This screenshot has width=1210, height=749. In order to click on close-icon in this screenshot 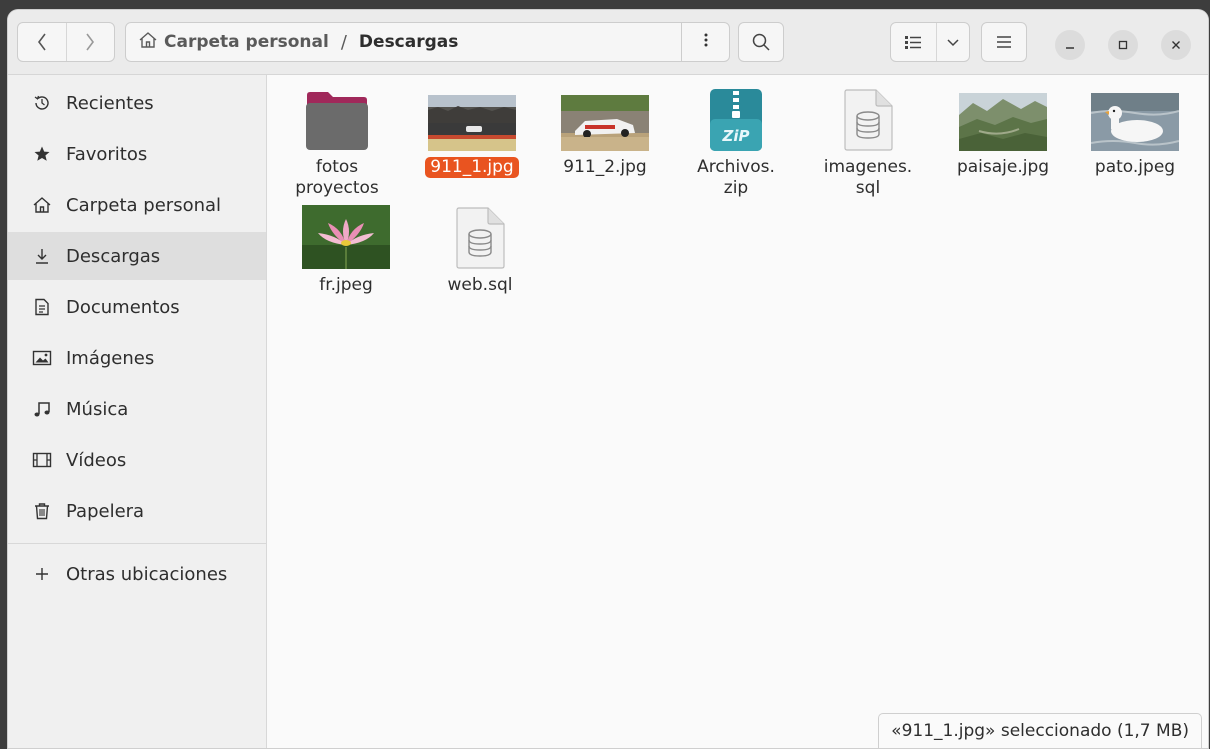, I will do `click(1176, 45)`.